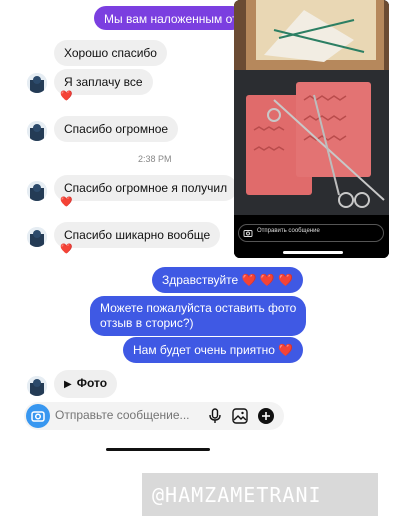 This screenshot has height=516, width=400. I want to click on story-home-indicator, so click(313, 252).